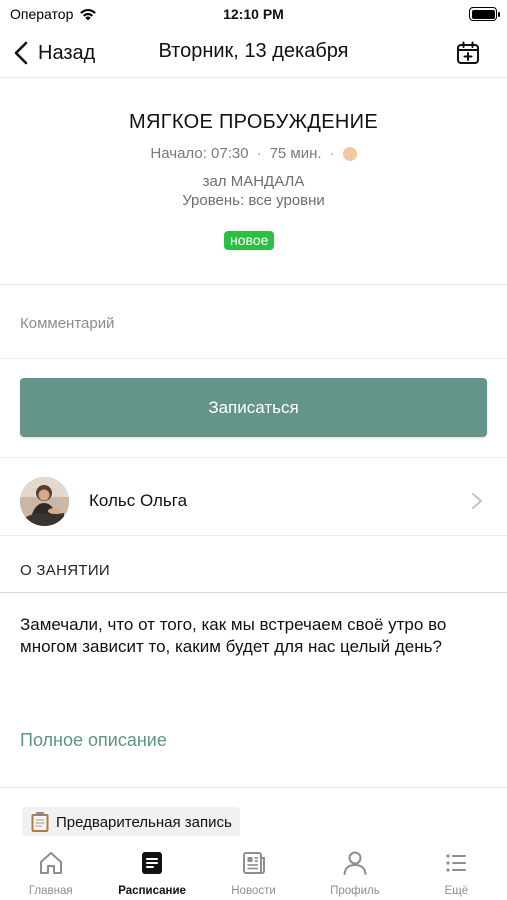 Image resolution: width=507 pixels, height=900 pixels. I want to click on tab-label: Расписание, so click(152, 891).